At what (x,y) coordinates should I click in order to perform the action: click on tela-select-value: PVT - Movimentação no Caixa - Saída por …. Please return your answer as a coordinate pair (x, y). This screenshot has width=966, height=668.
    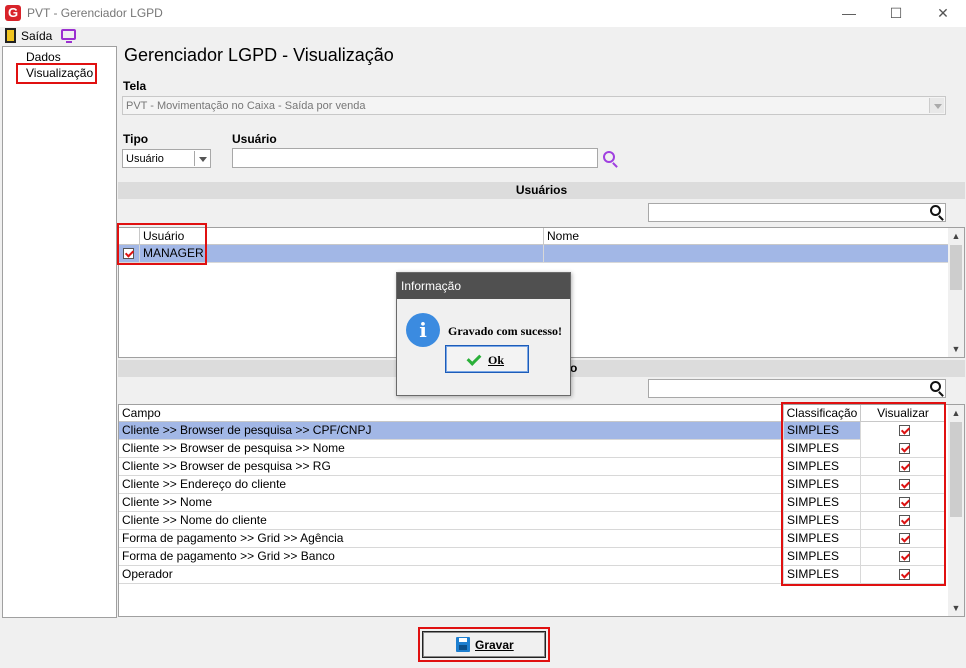
    Looking at the image, I should click on (246, 106).